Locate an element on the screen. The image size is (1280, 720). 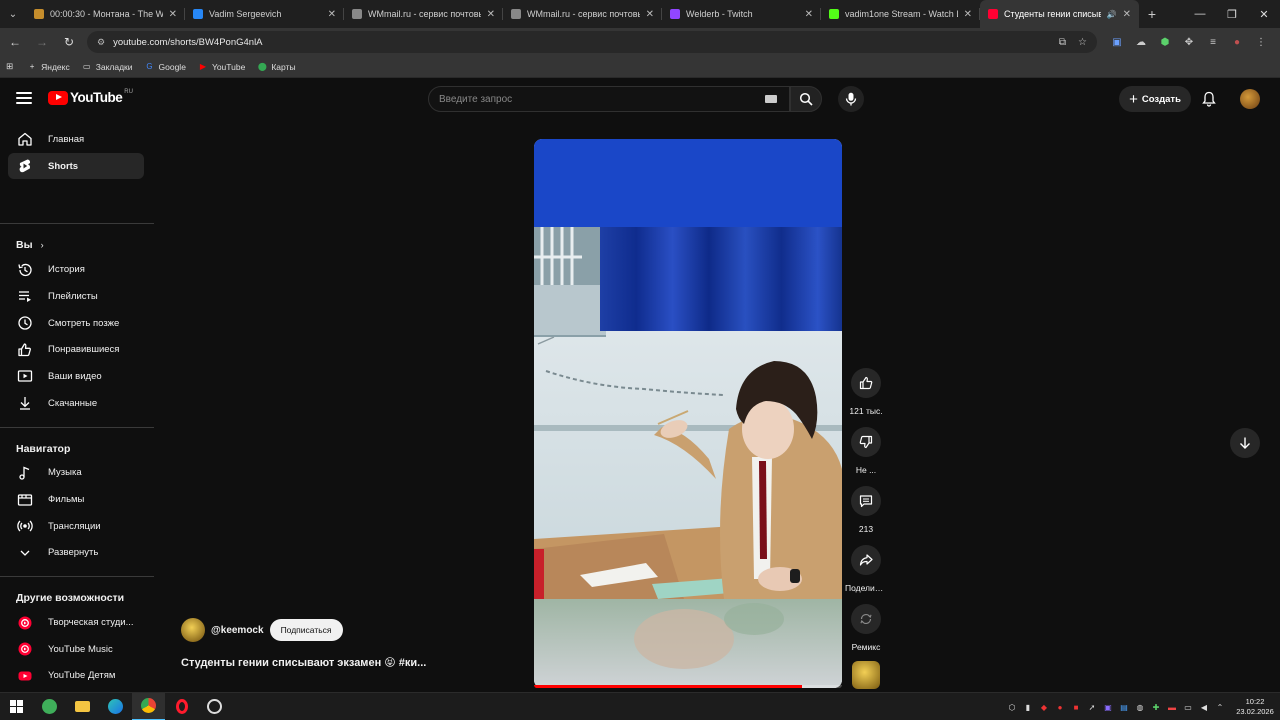
next-short-button is located at coordinates (1245, 443).